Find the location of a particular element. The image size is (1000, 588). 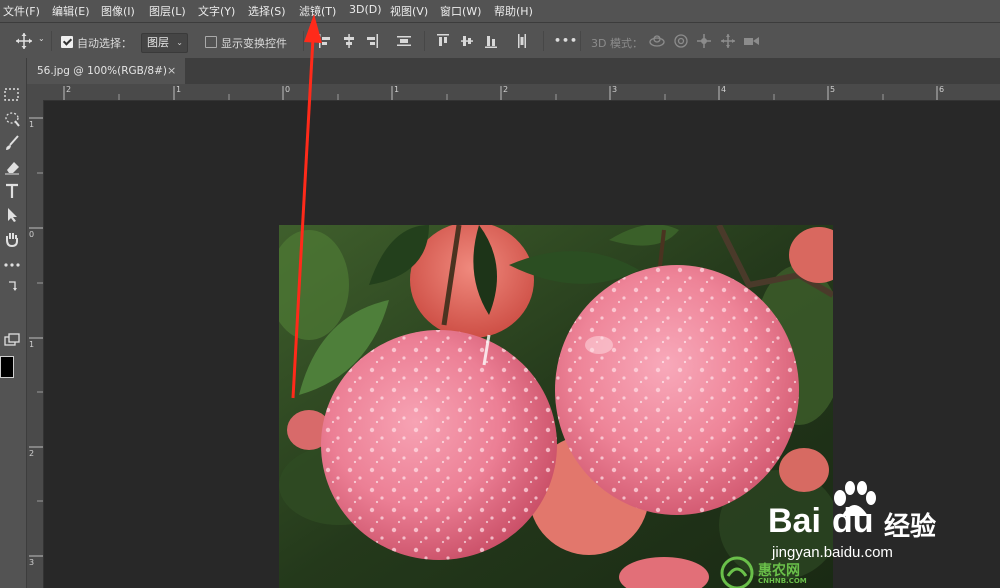

watermark-cnhnb-sub: CNHNB.COM is located at coordinates (782, 581).